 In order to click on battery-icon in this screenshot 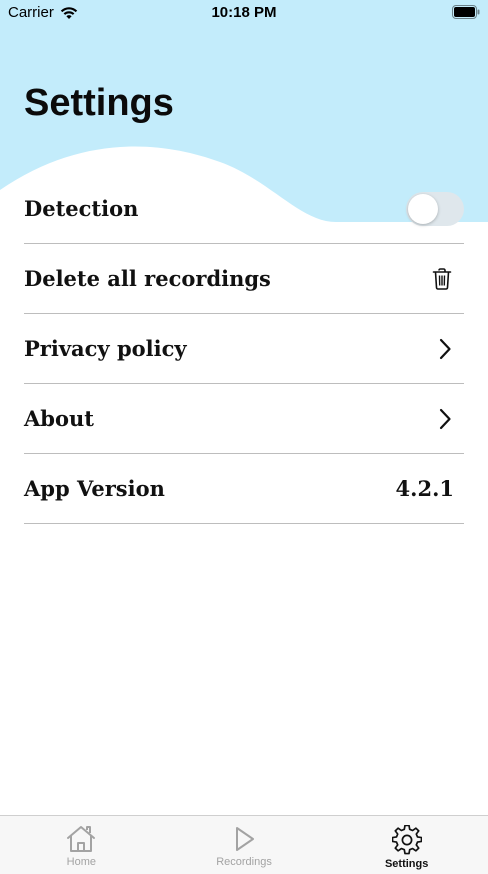, I will do `click(466, 14)`.